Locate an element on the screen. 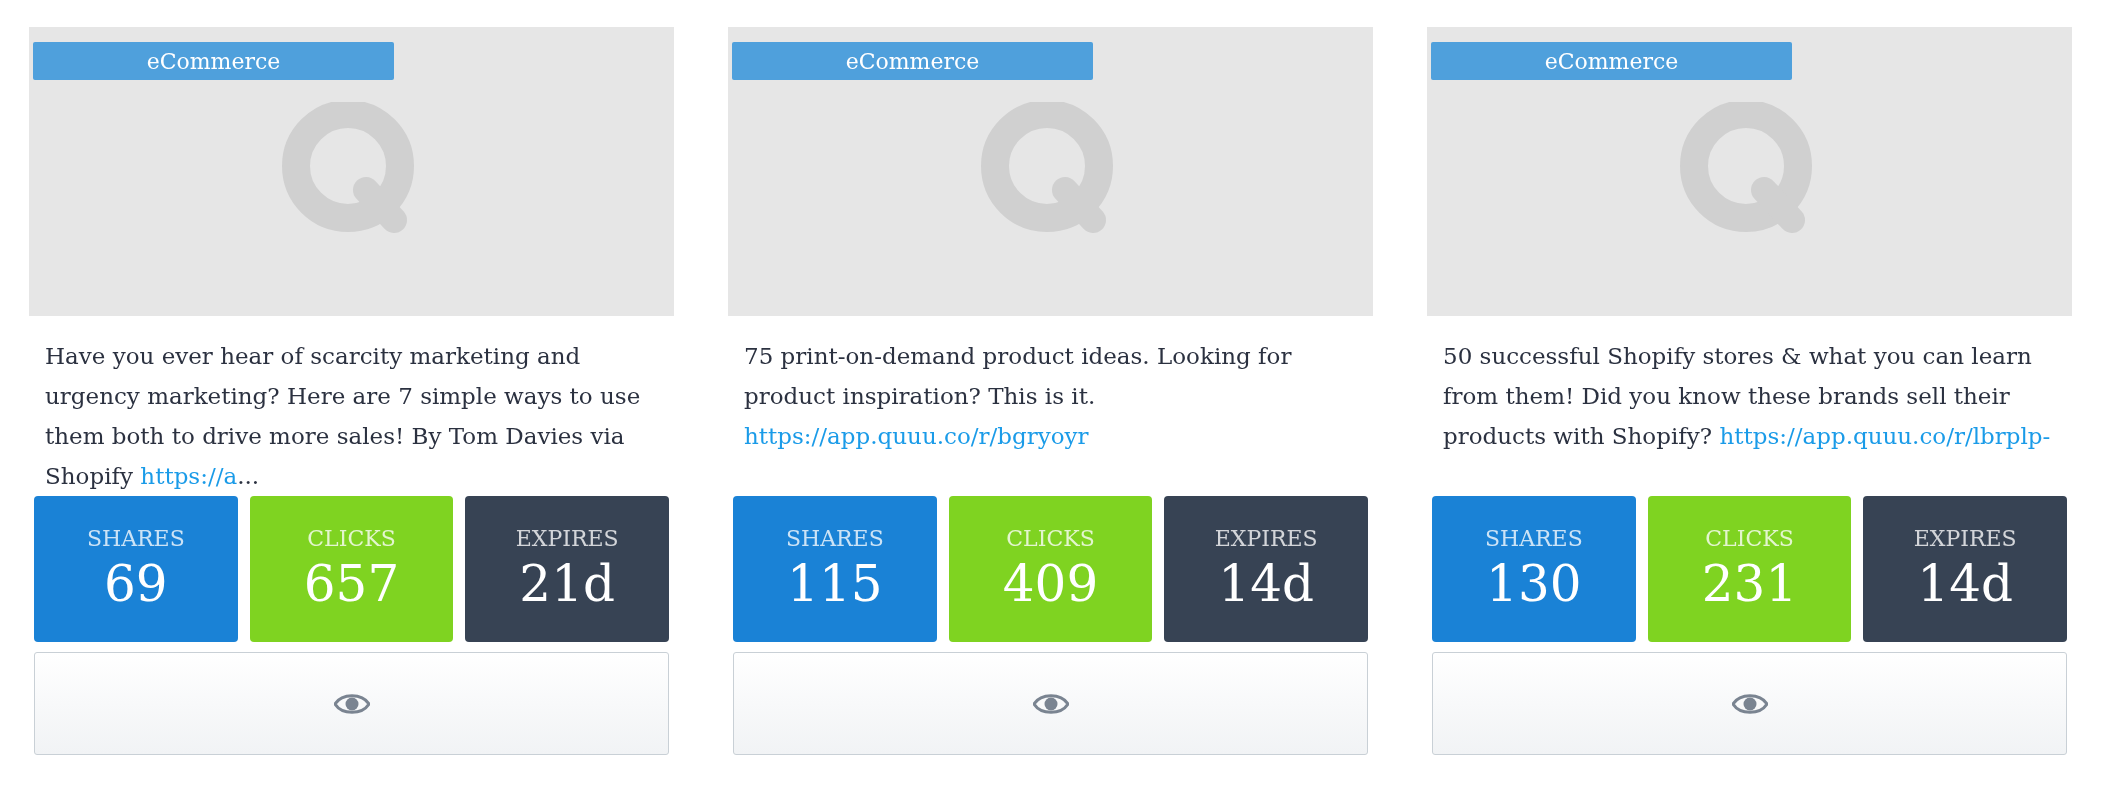  stat-value: 115 is located at coordinates (835, 584).